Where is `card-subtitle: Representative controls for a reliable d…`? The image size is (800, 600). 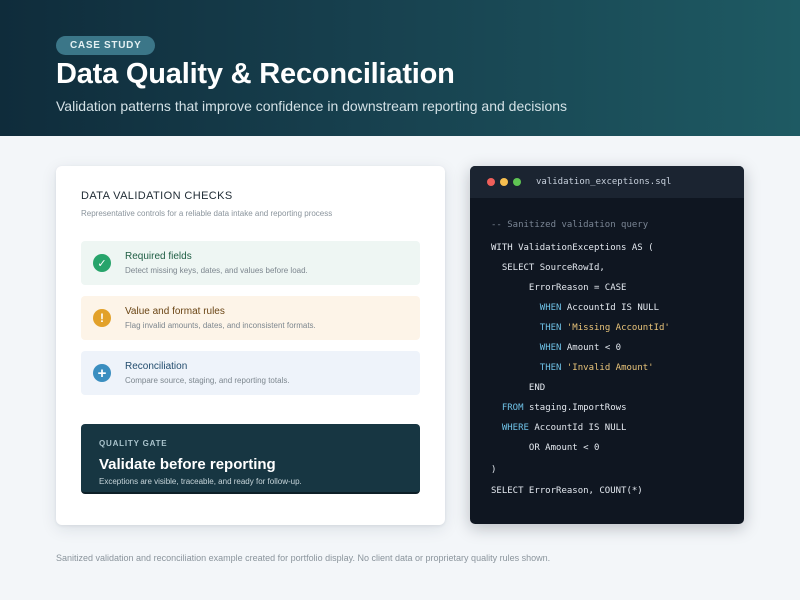 card-subtitle: Representative controls for a reliable d… is located at coordinates (207, 213).